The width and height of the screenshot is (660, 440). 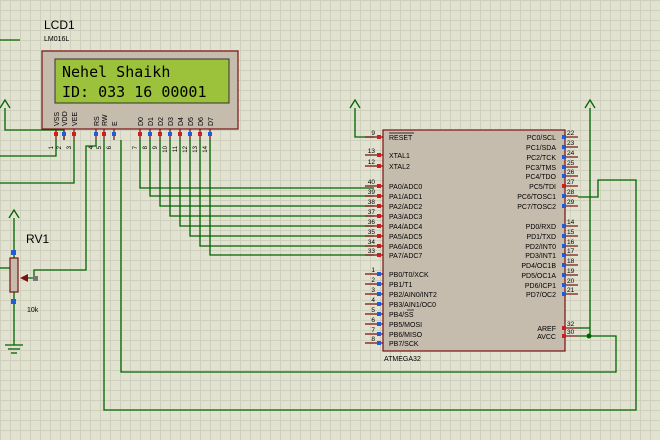 What do you see at coordinates (402, 359) in the screenshot?
I see `mcu-name: ATMEGA32` at bounding box center [402, 359].